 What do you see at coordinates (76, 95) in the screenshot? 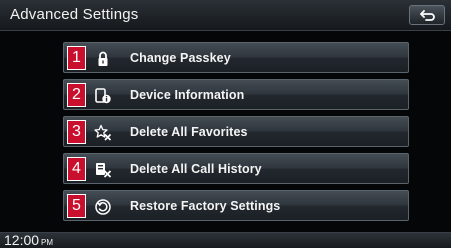
I see `item-number-badge: 2` at bounding box center [76, 95].